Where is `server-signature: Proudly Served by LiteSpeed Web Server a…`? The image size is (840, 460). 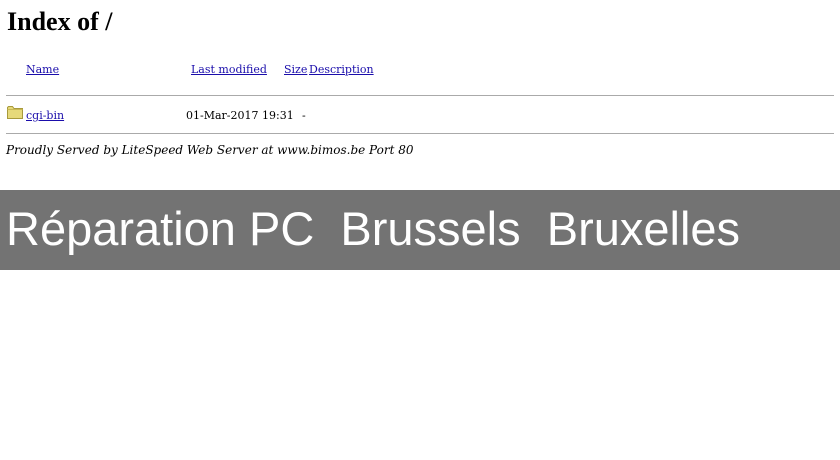 server-signature: Proudly Served by LiteSpeed Web Server a… is located at coordinates (210, 150).